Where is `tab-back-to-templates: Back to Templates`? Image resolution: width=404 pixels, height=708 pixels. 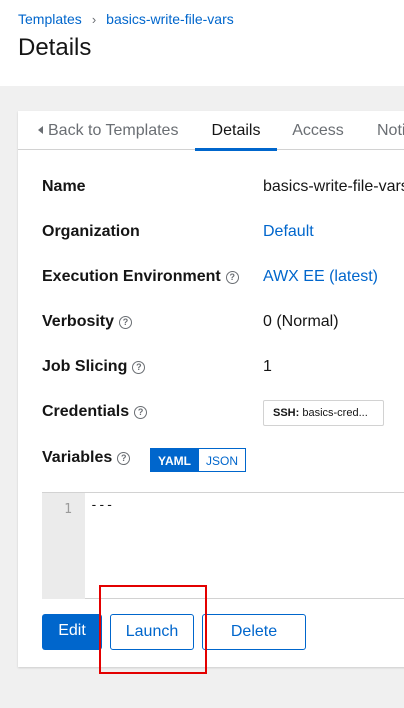
tab-back-to-templates: Back to Templates is located at coordinates (106, 130).